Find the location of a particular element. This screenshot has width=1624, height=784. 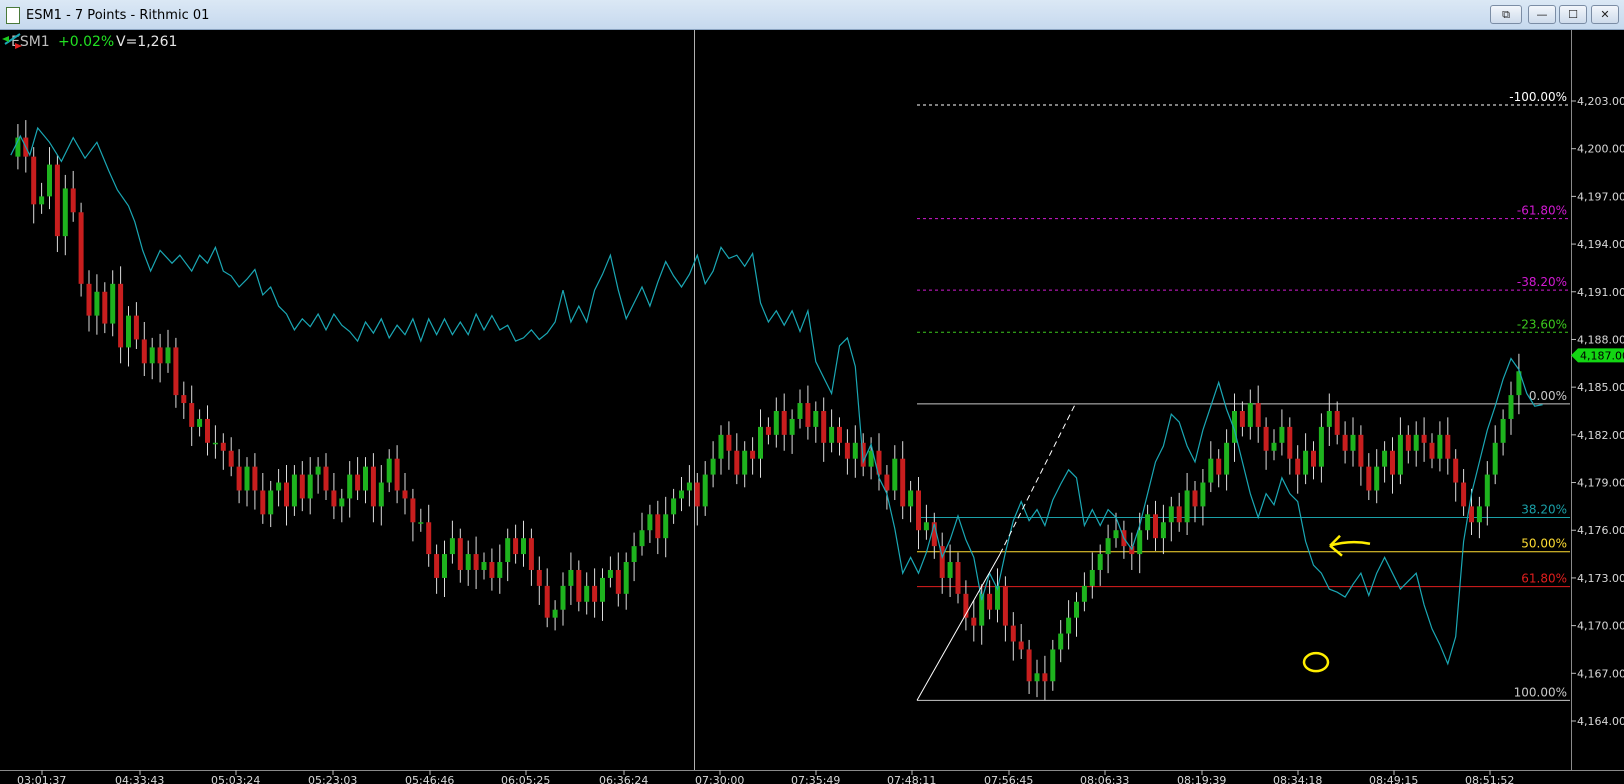

fib-level-label: 38.20% is located at coordinates (1544, 510).